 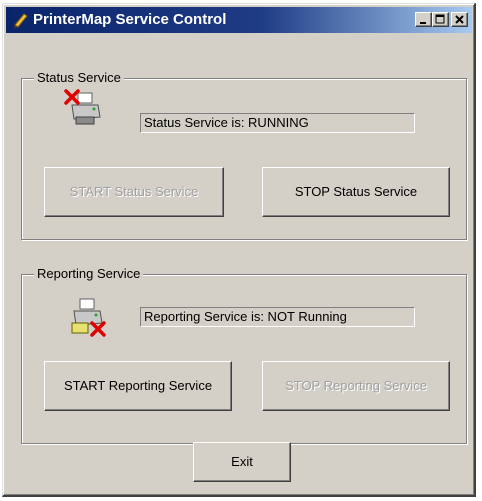 What do you see at coordinates (356, 386) in the screenshot?
I see `stop-reporting-service-button: STOP Reporting Service` at bounding box center [356, 386].